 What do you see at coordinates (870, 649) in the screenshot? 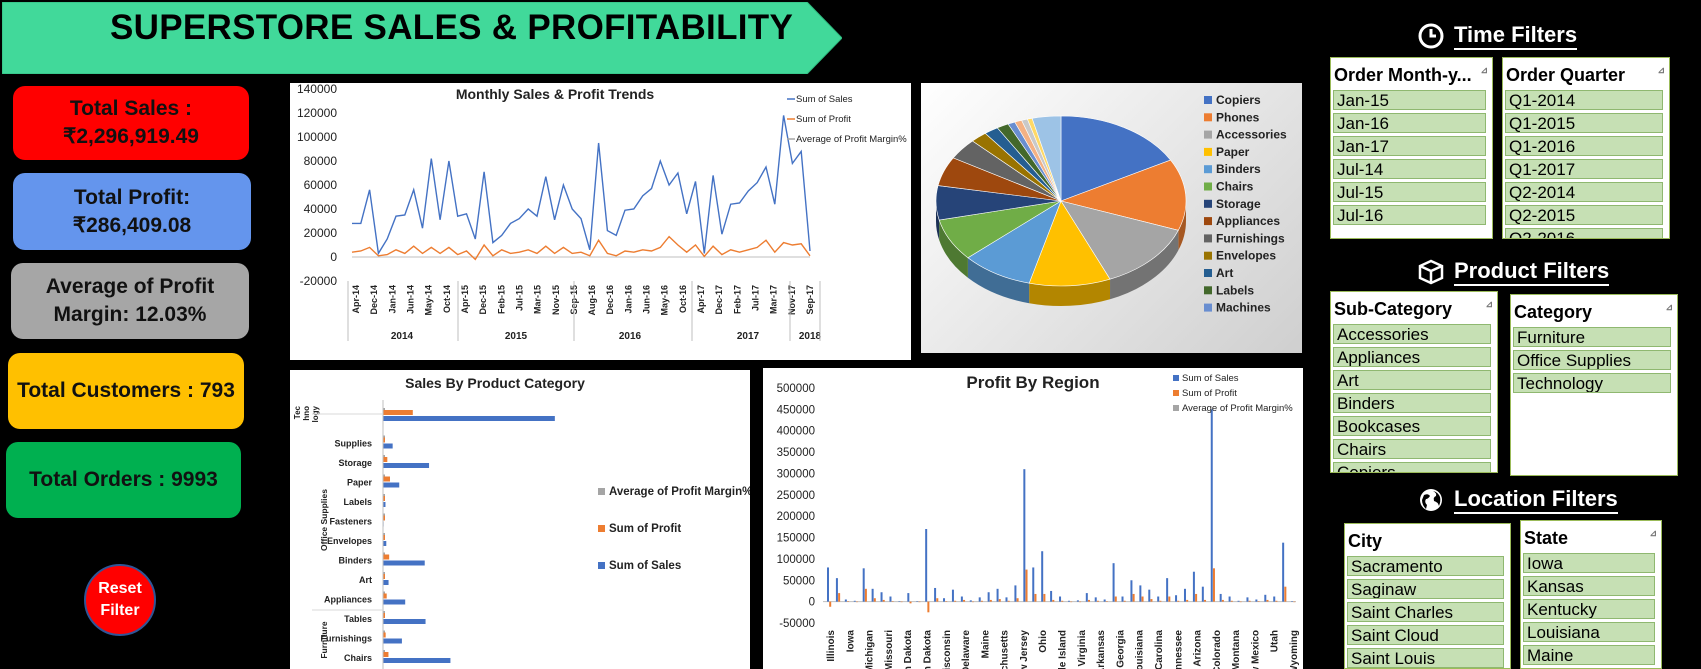
I see `x-tick-label: Michigan` at bounding box center [870, 649].